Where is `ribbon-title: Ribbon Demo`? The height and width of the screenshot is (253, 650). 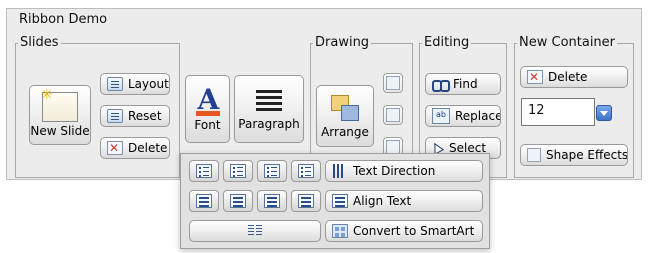
ribbon-title: Ribbon Demo is located at coordinates (63, 19).